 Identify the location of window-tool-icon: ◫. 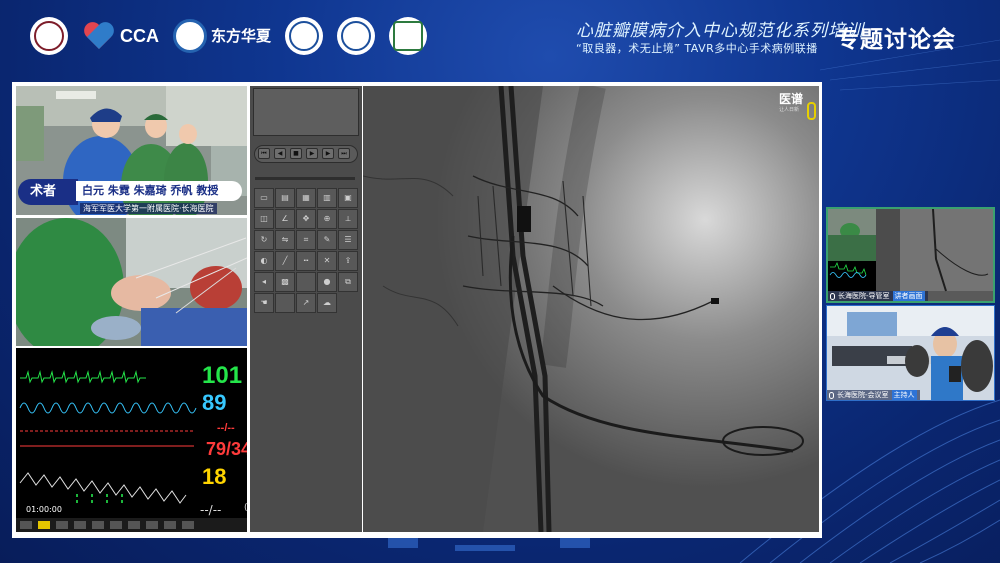
(264, 219).